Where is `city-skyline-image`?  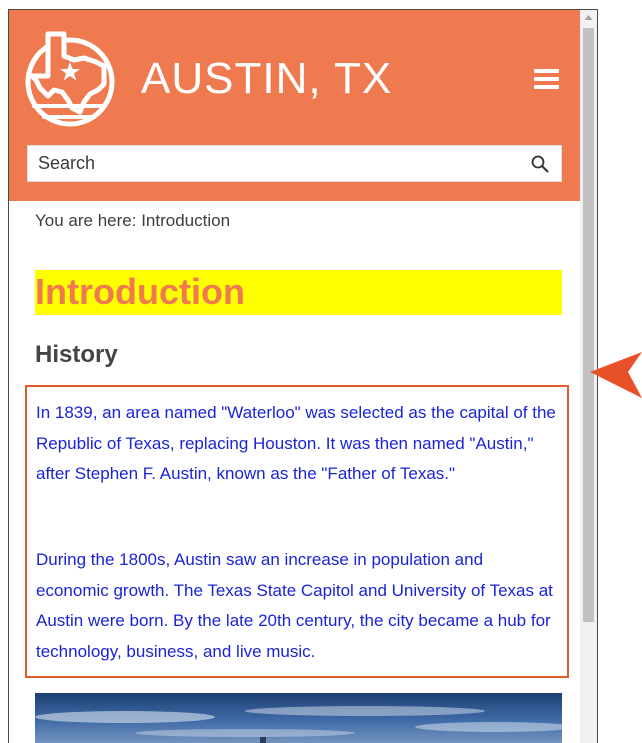
city-skyline-image is located at coordinates (298, 718).